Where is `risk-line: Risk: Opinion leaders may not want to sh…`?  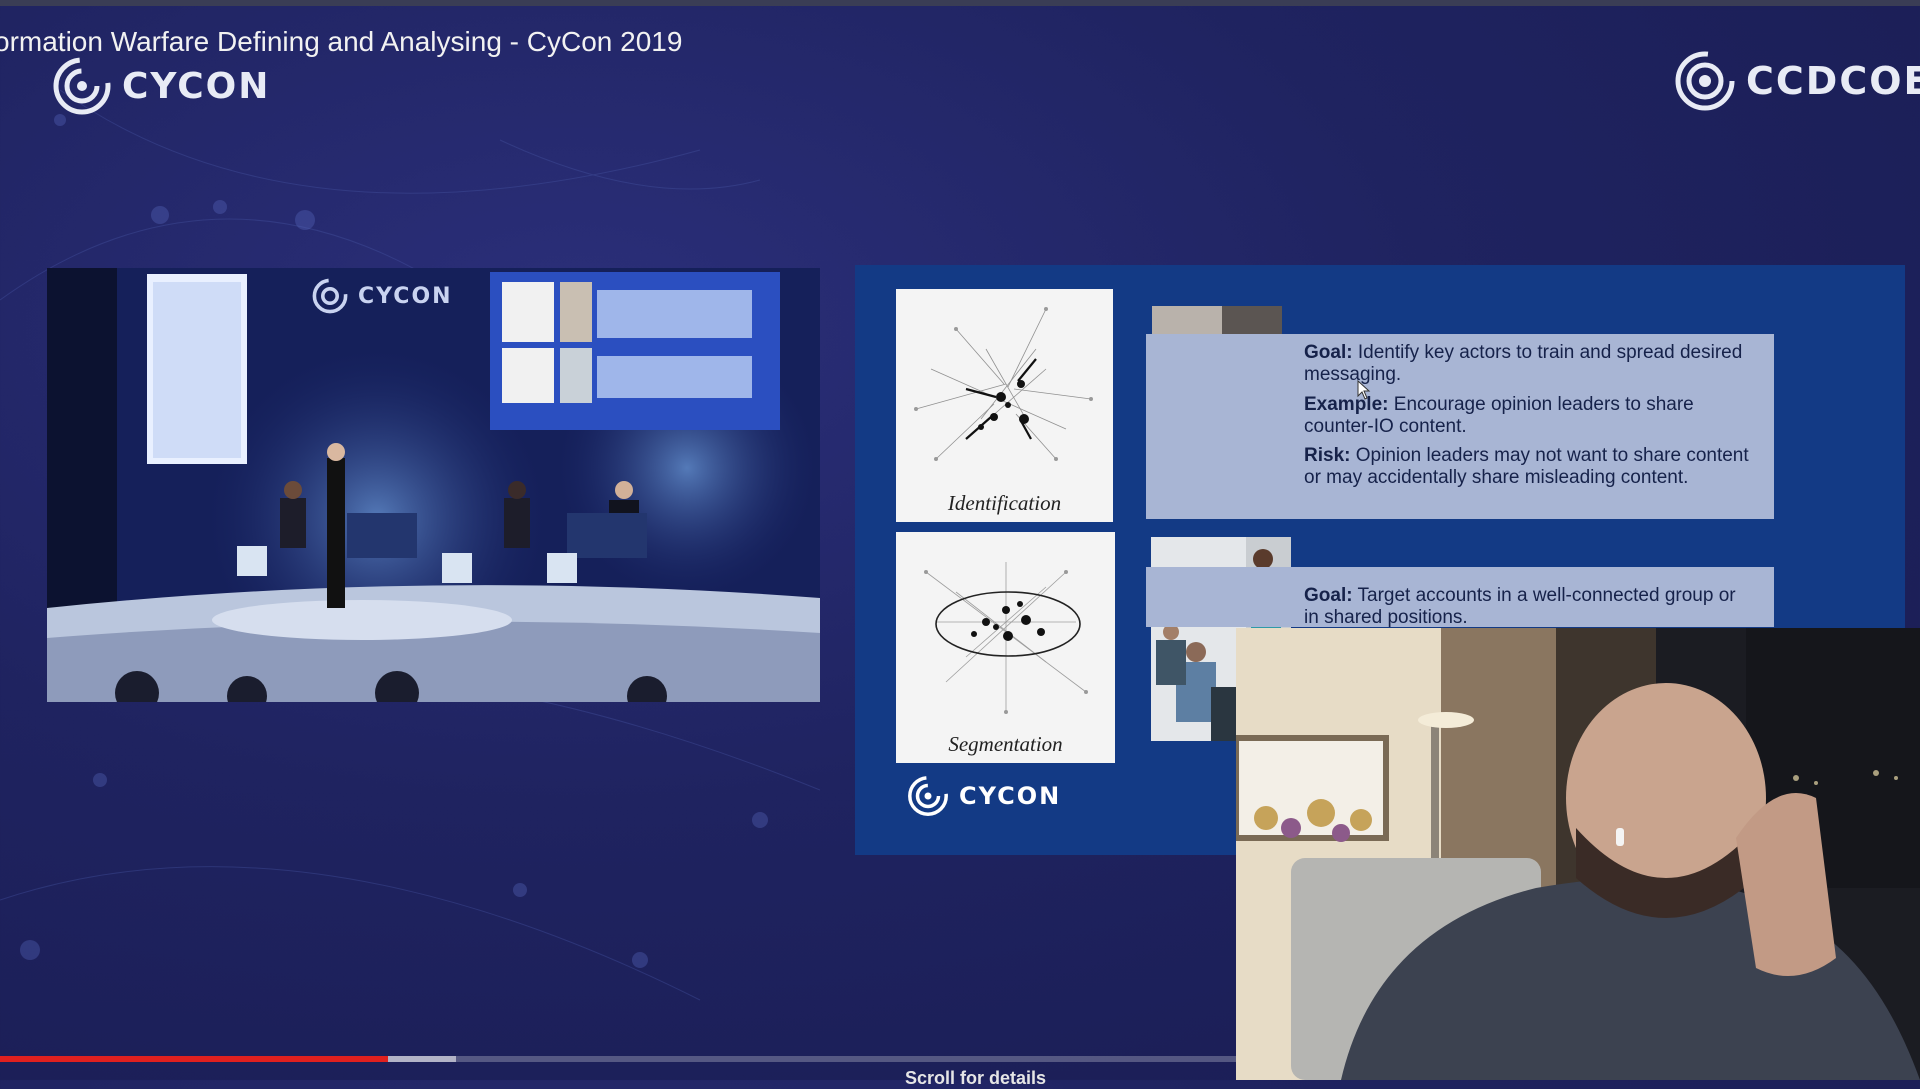 risk-line: Risk: Opinion leaders may not want to sh… is located at coordinates (1528, 467).